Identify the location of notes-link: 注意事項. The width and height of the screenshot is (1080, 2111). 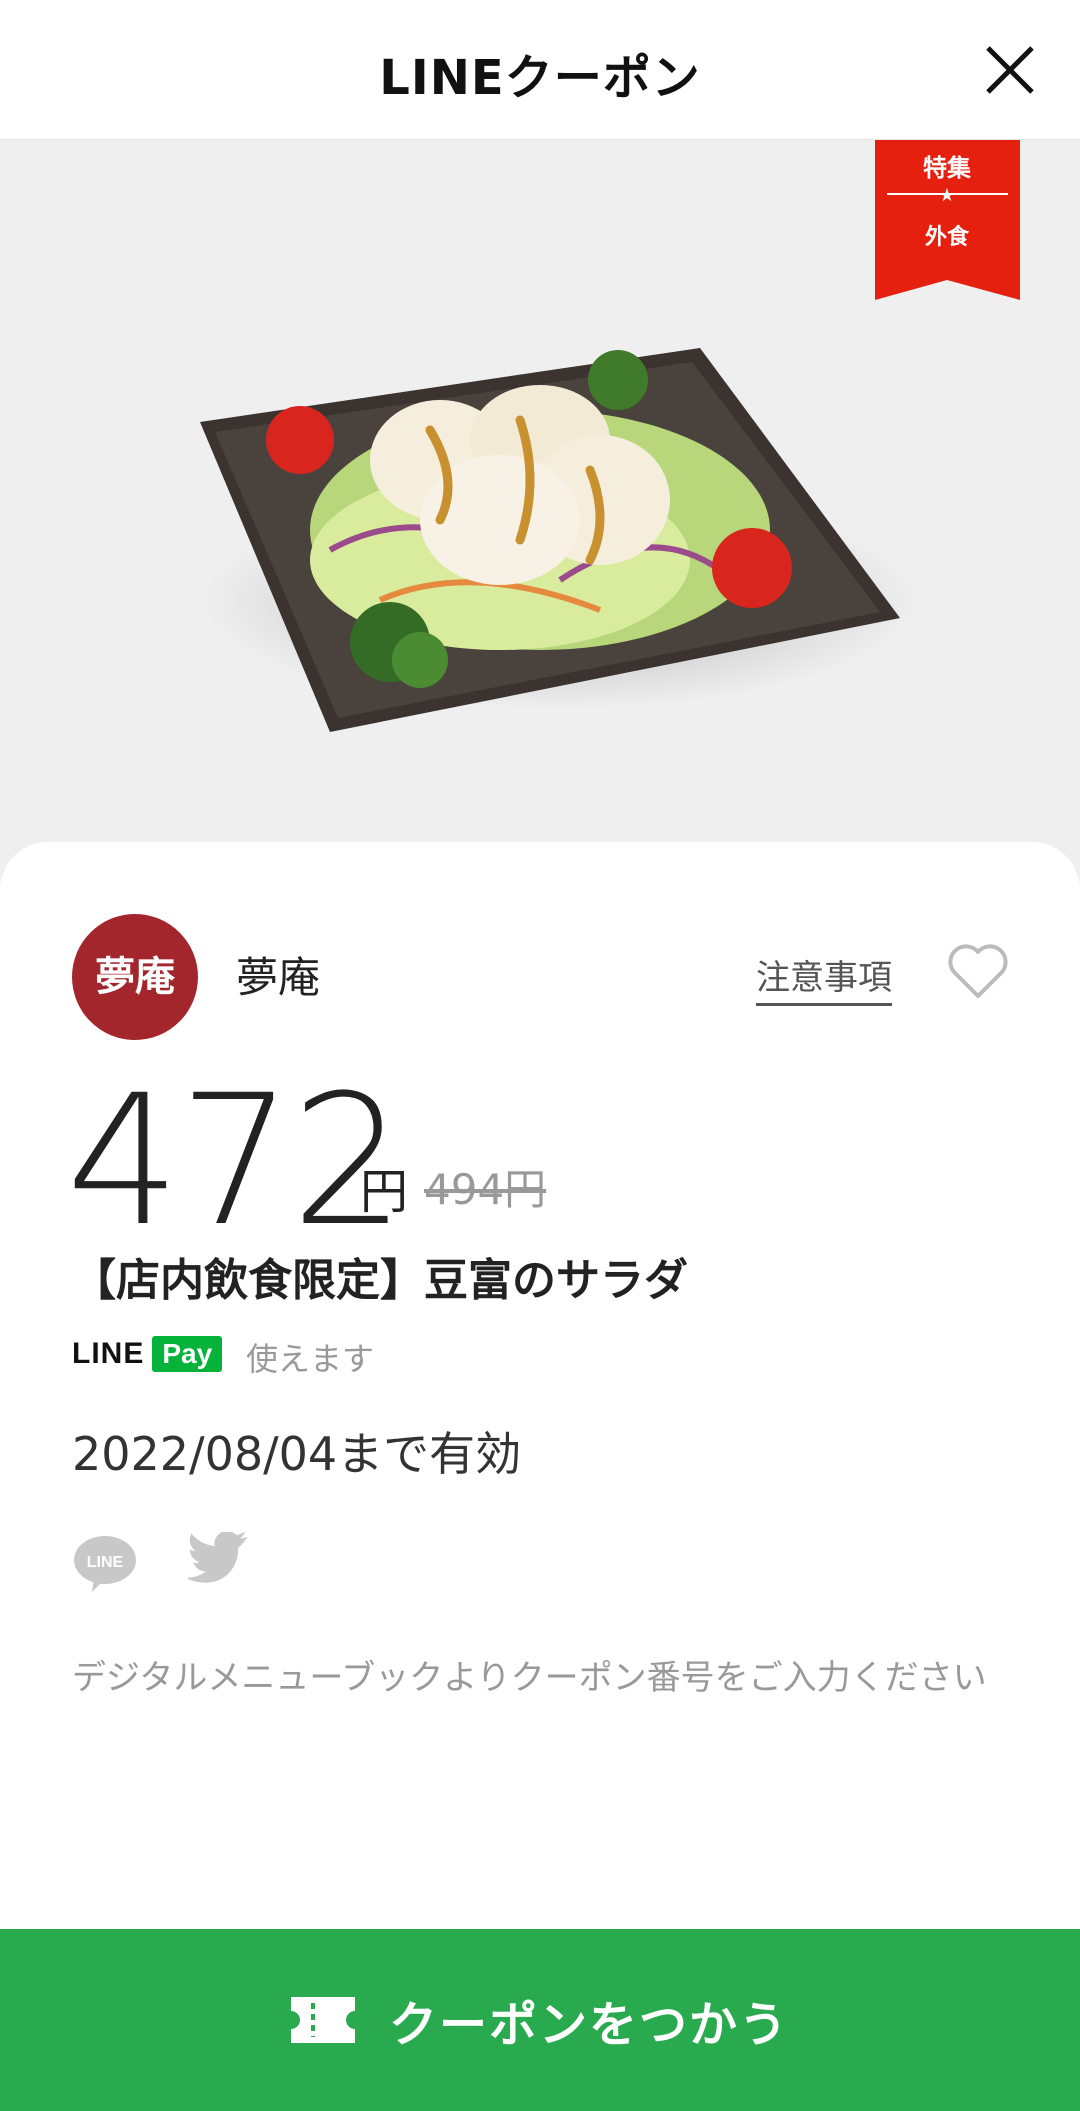
(824, 978).